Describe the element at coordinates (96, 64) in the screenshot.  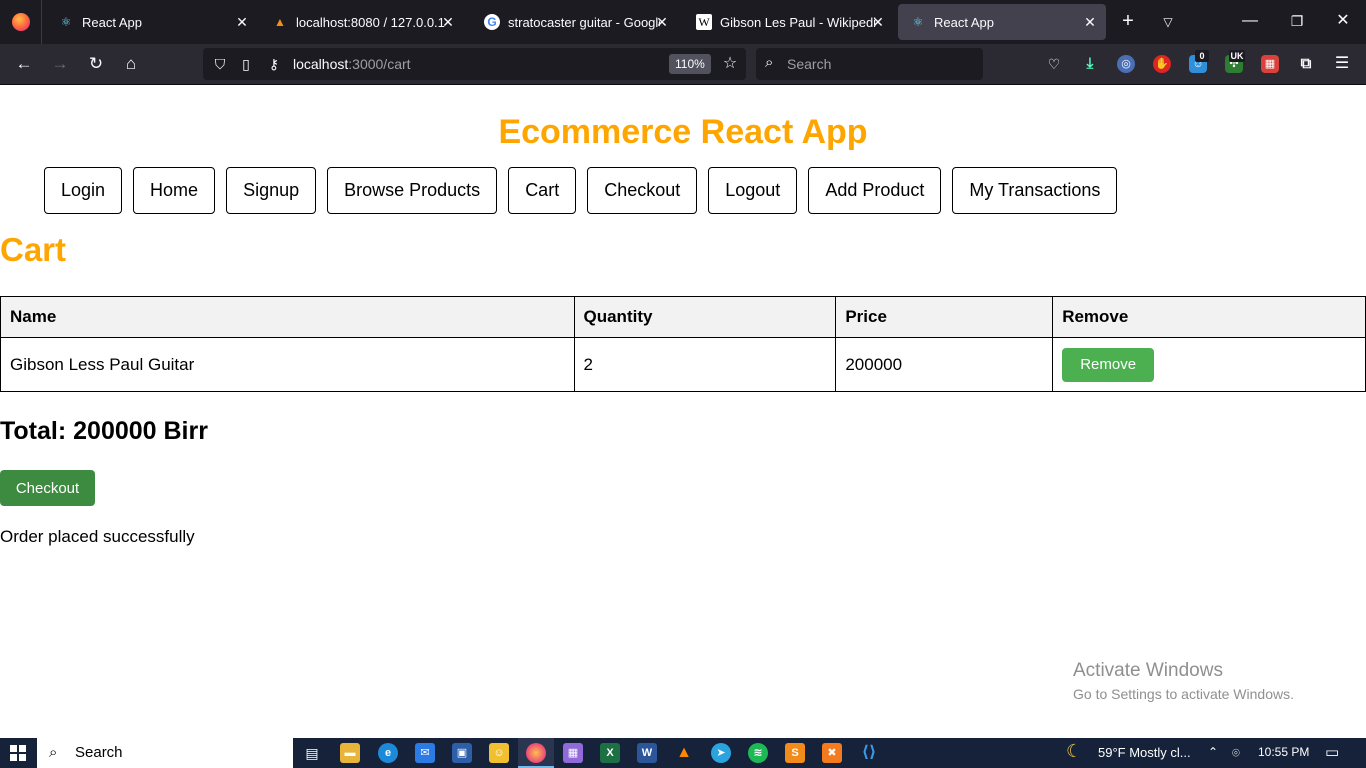
I see `reload-icon: ↻` at that location.